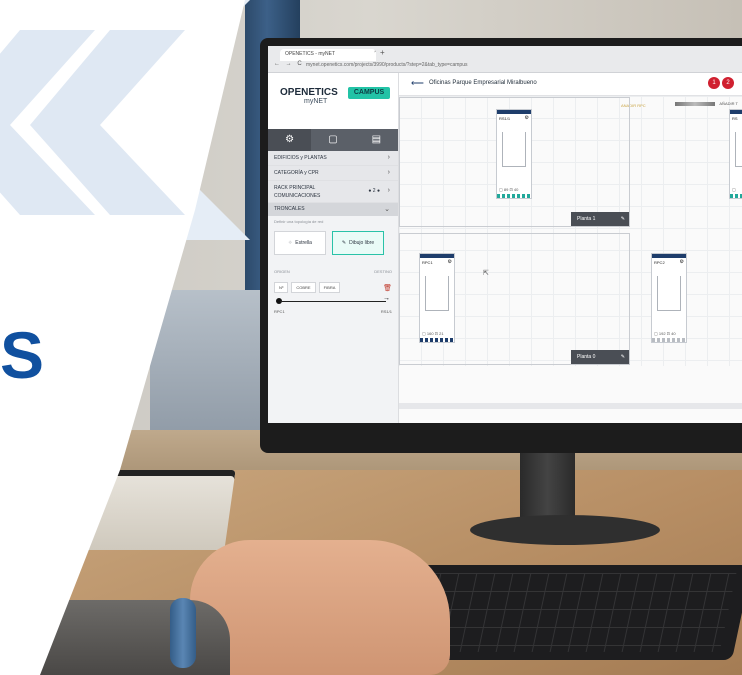  Describe the element at coordinates (665, 333) in the screenshot. I see `rack-counts: ▢ 192 ⊡ 40` at that location.